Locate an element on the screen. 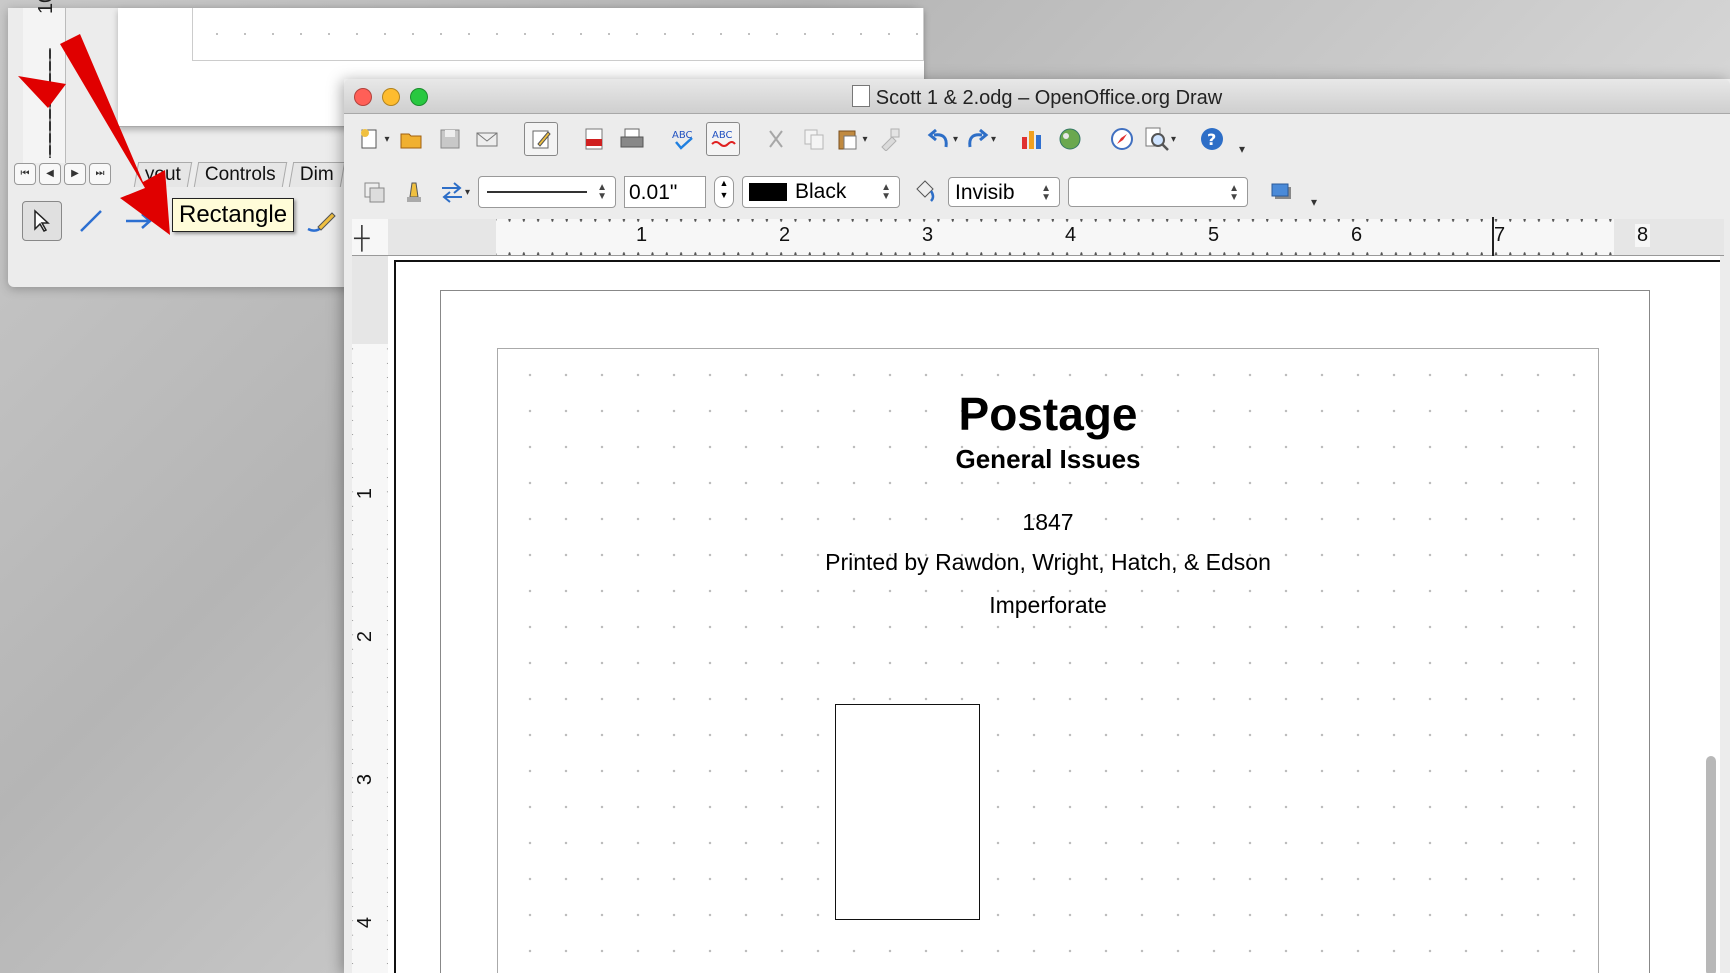  area-style-label: Invisib is located at coordinates (985, 192).